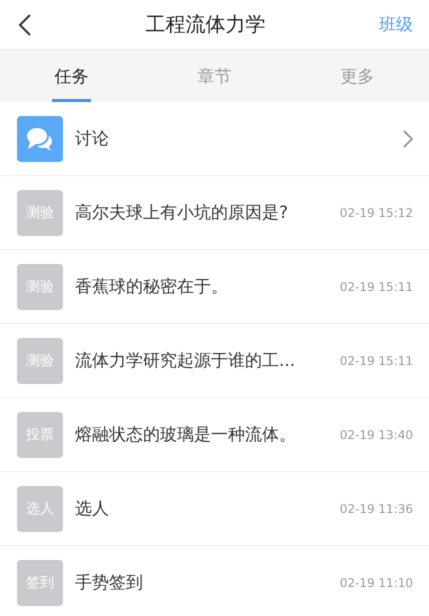  What do you see at coordinates (25, 24) in the screenshot?
I see `back-icon` at bounding box center [25, 24].